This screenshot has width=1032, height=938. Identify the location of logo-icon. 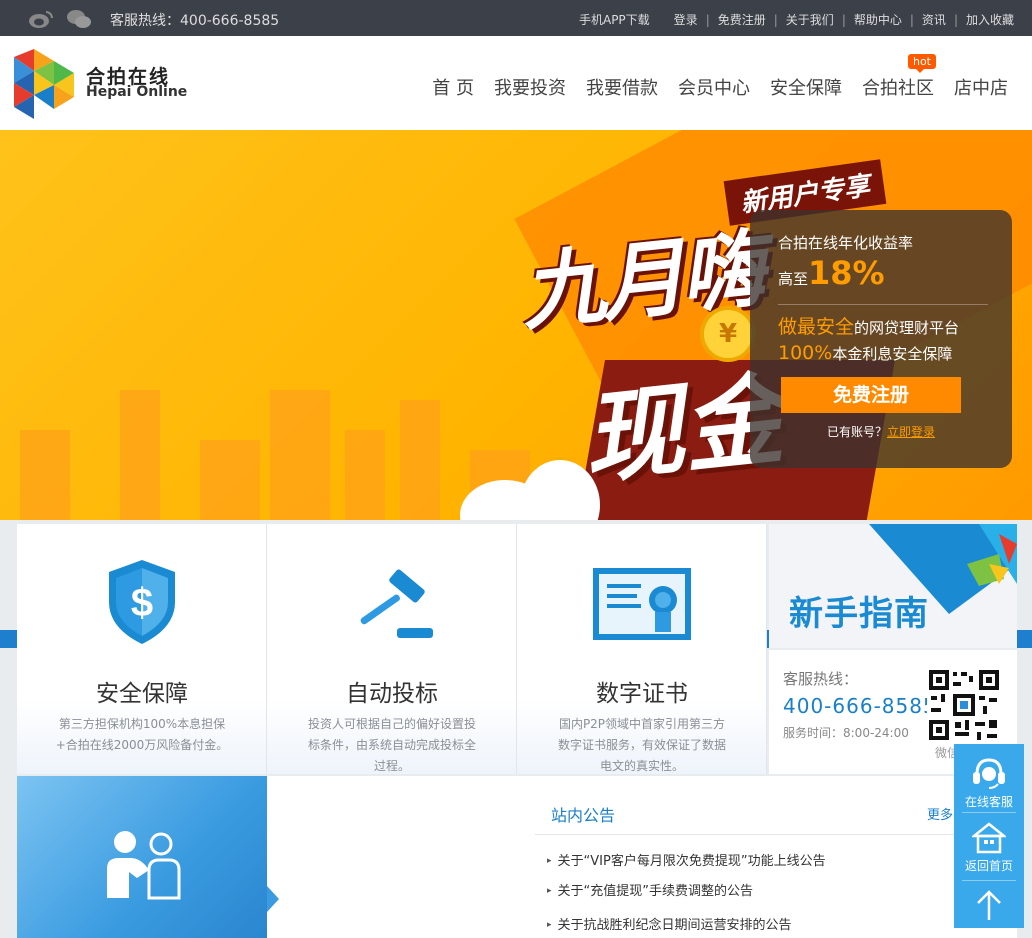
(45, 84).